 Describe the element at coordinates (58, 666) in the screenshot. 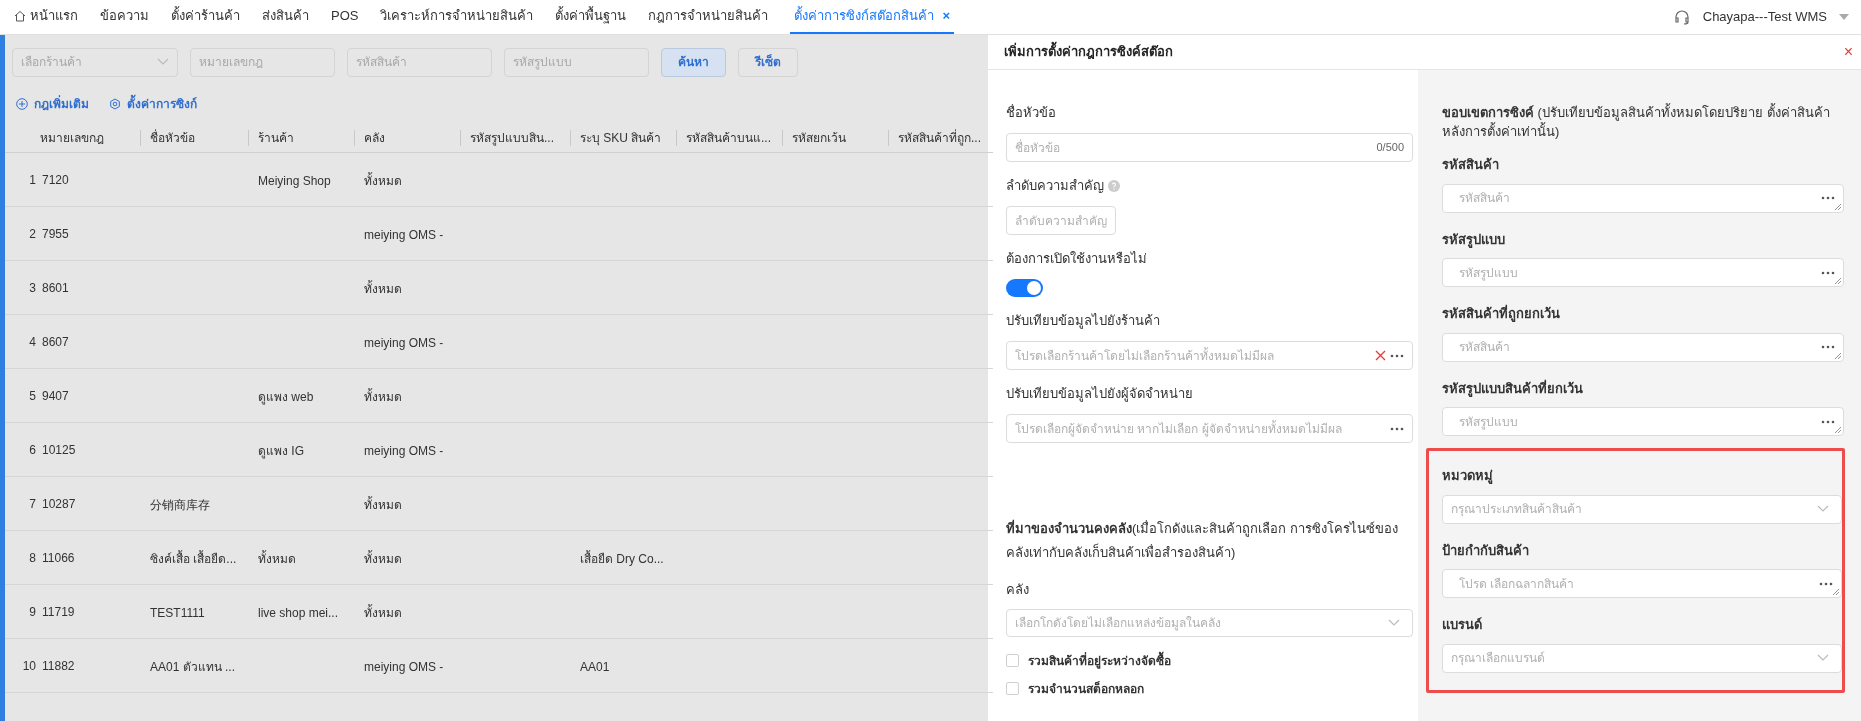

I see `table-cell-text: 11882` at that location.